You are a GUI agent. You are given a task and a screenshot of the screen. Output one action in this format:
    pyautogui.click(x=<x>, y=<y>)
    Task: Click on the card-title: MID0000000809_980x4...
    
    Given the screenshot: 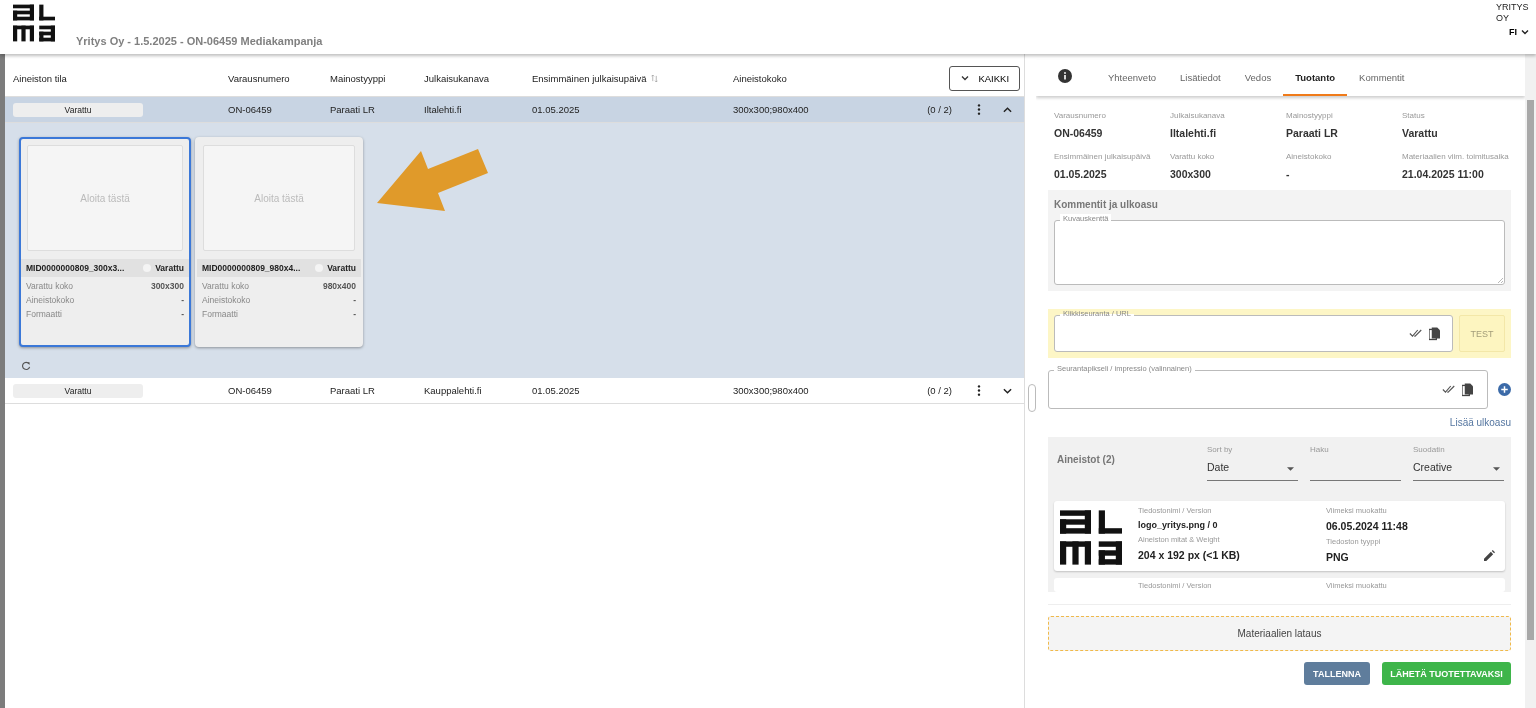 What is the action you would take?
    pyautogui.click(x=251, y=268)
    